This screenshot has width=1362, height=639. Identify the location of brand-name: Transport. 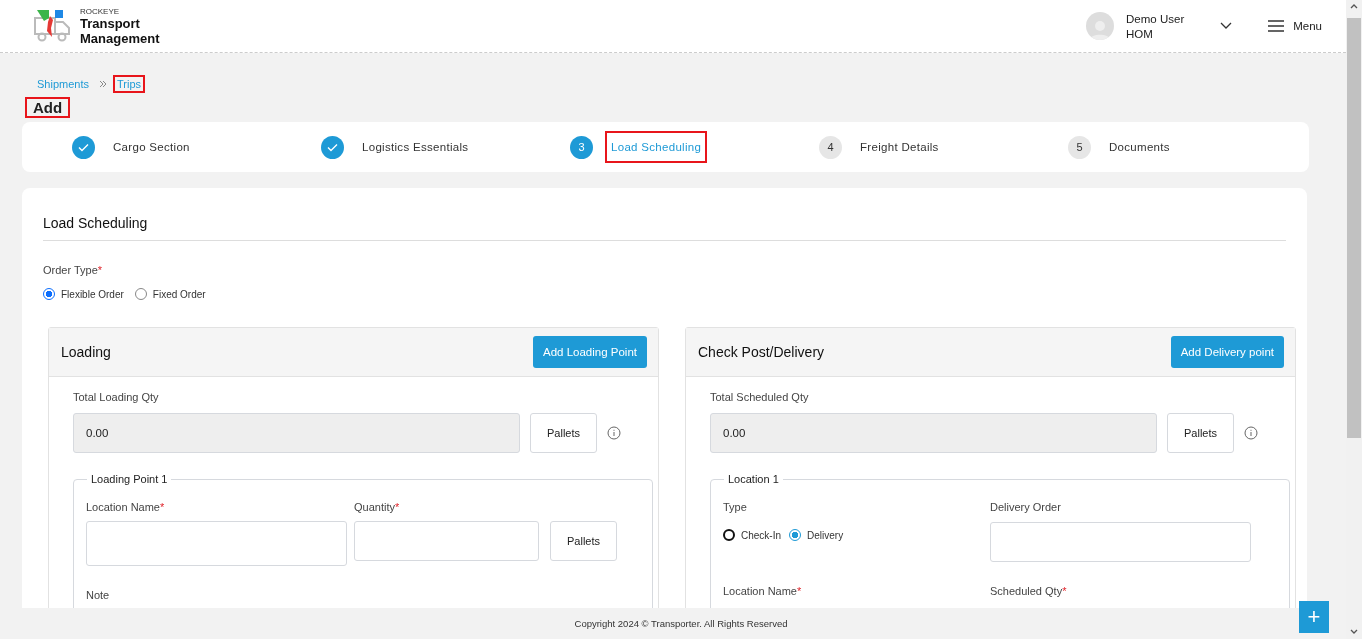
(110, 23).